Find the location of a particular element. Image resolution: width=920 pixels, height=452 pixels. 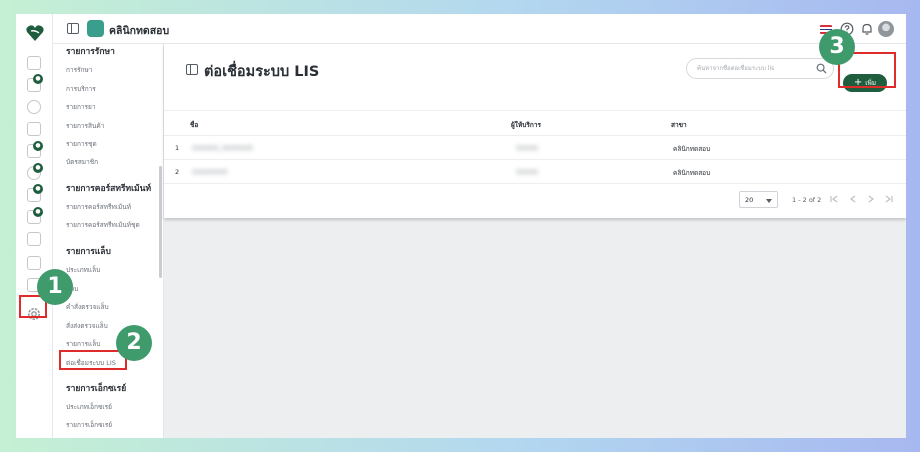

prev-page-icon is located at coordinates (853, 199).